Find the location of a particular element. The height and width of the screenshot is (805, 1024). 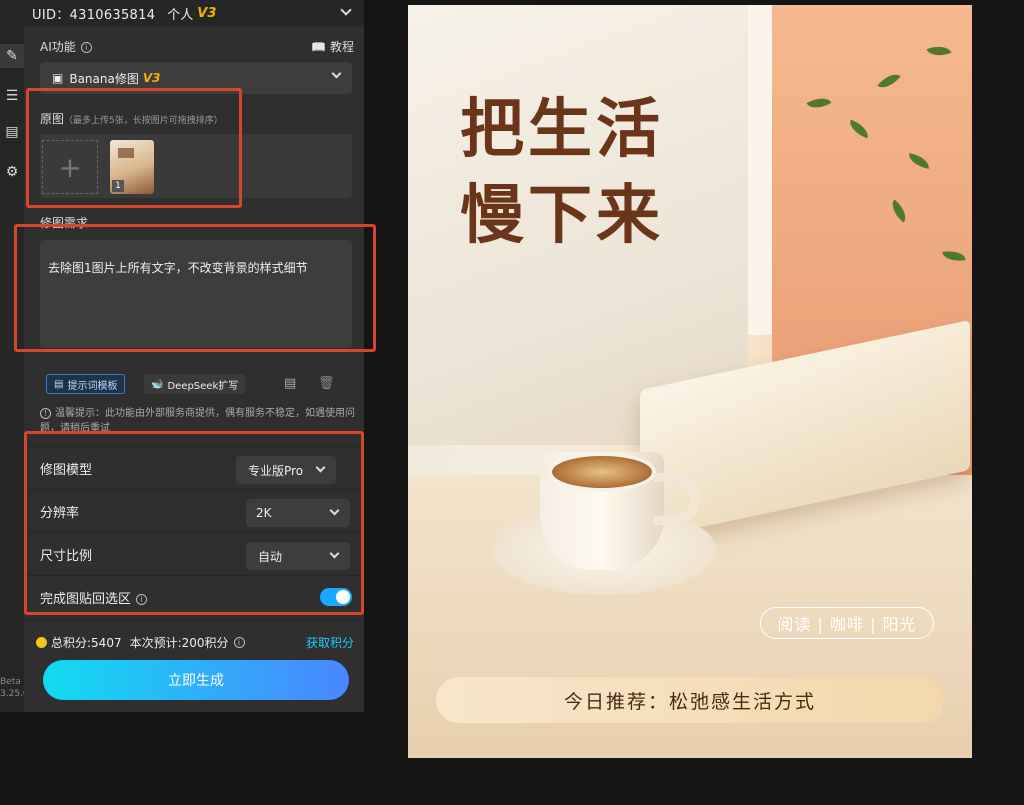

highlight-box-prompt is located at coordinates (195, 288).